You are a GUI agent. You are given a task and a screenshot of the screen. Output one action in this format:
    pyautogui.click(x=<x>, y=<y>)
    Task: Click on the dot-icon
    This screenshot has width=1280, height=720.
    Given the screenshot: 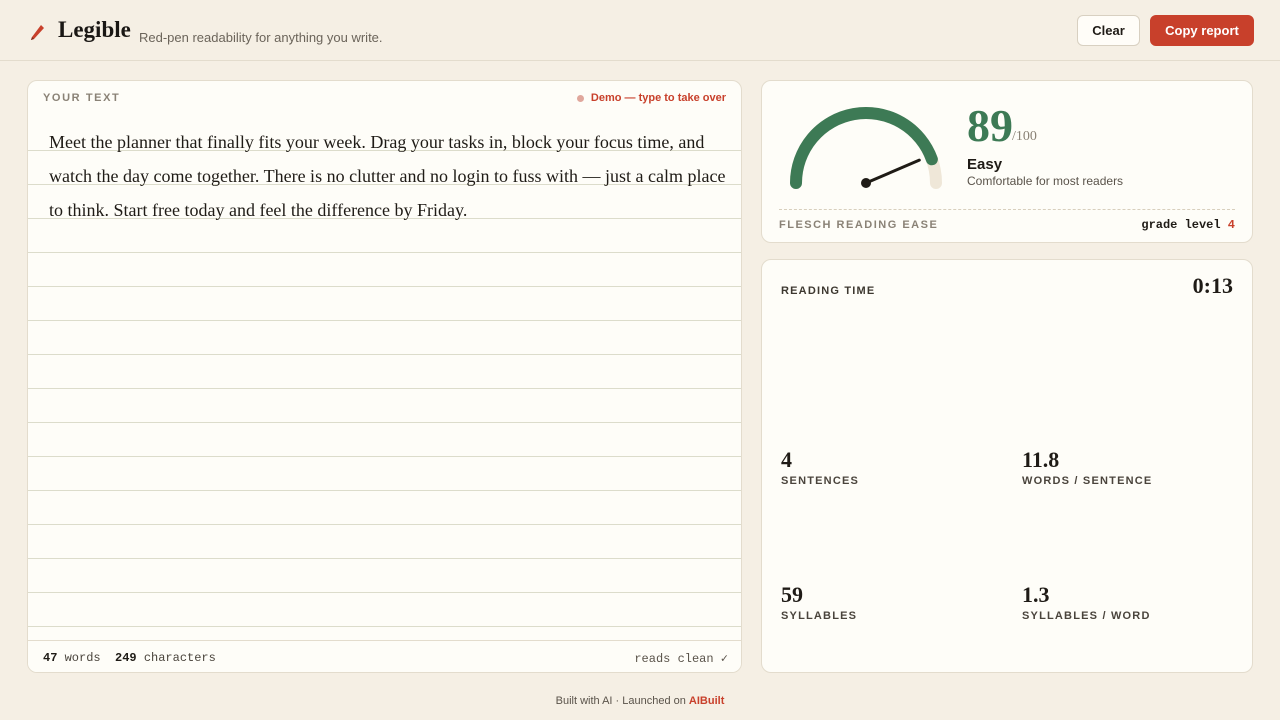 What is the action you would take?
    pyautogui.click(x=580, y=98)
    